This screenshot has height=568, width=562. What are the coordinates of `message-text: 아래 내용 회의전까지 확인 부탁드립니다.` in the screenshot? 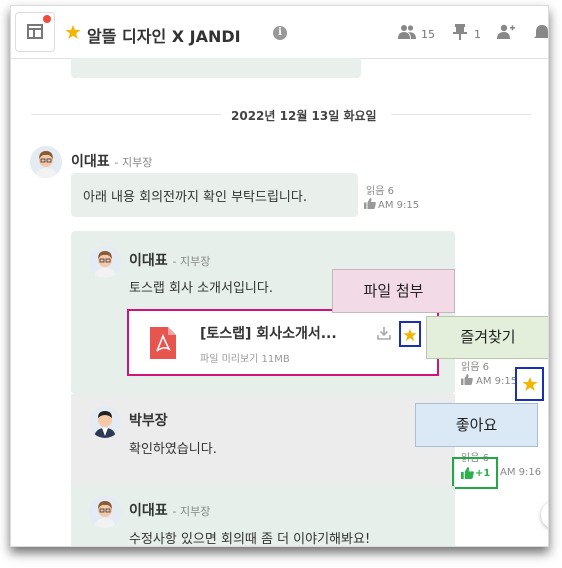 It's located at (195, 197).